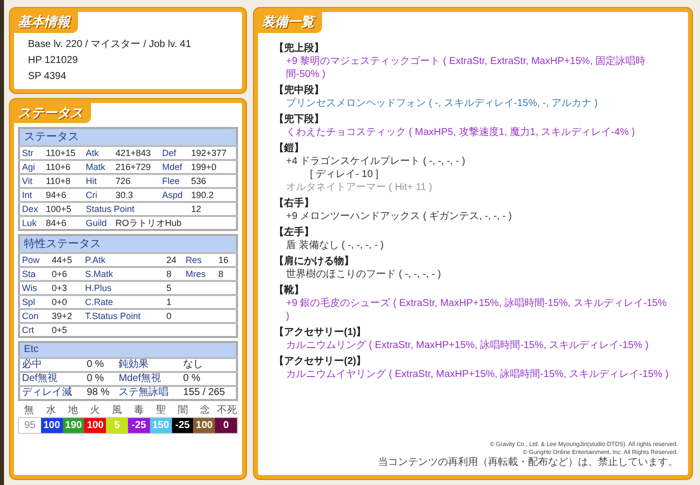 This screenshot has width=700, height=485. I want to click on stat-label: Agi, so click(31, 167).